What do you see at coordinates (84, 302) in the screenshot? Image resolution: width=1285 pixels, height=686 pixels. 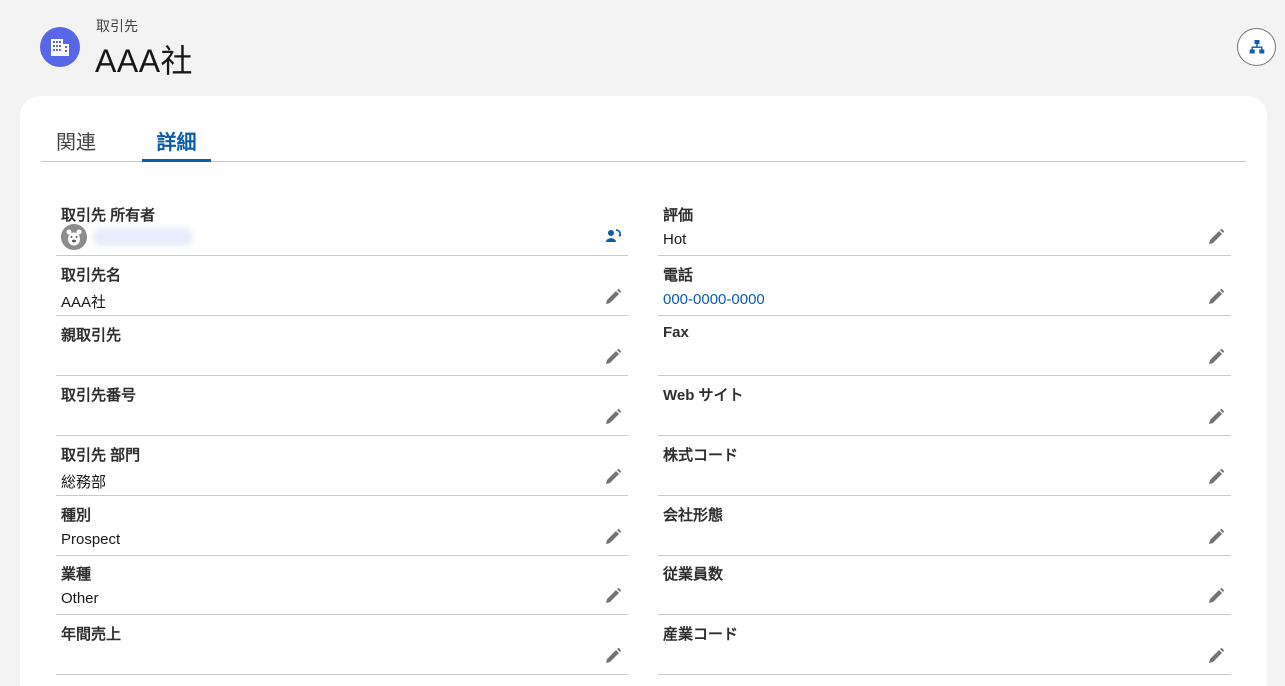 I see `field-value: AAA社` at bounding box center [84, 302].